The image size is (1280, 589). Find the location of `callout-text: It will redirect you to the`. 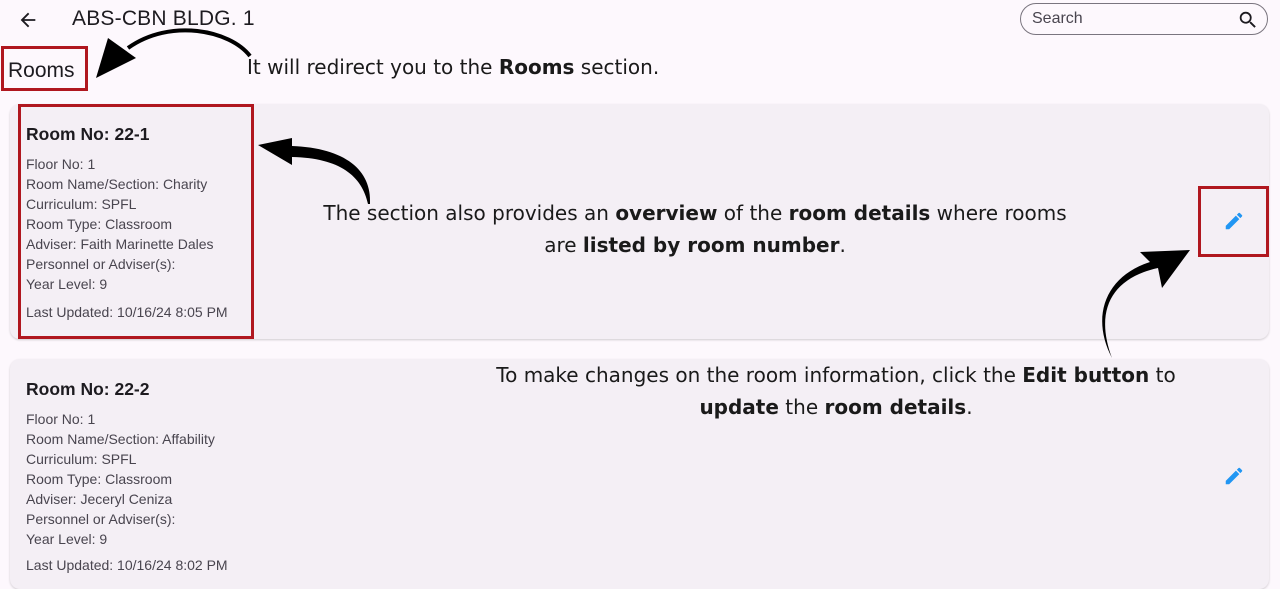

callout-text: It will redirect you to the is located at coordinates (373, 67).